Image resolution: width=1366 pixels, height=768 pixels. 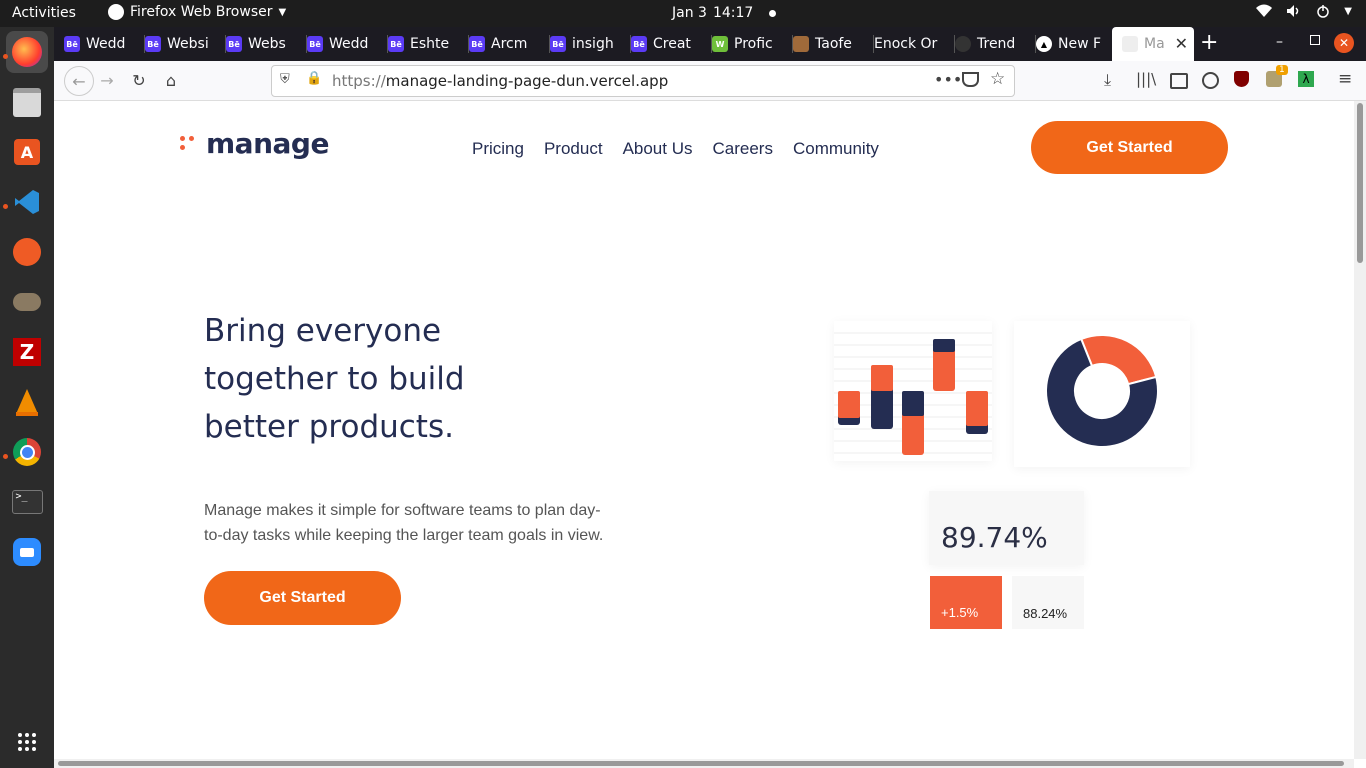 I want to click on terminal-icon: >_, so click(x=27, y=502).